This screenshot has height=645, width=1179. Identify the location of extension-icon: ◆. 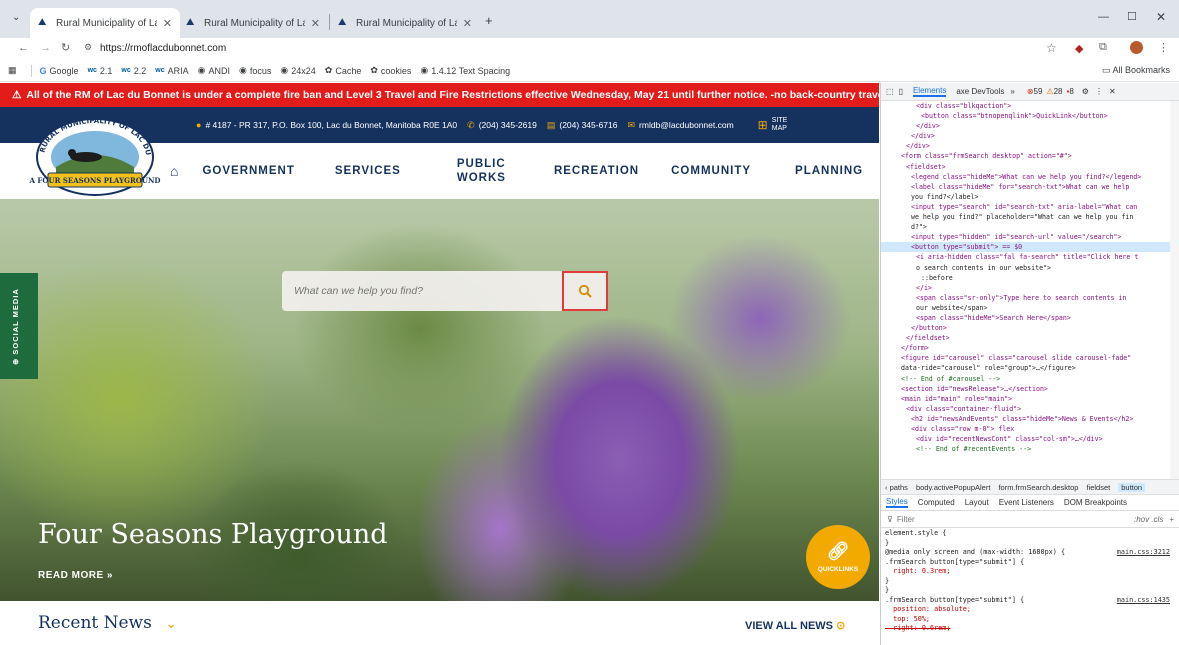
(1079, 48).